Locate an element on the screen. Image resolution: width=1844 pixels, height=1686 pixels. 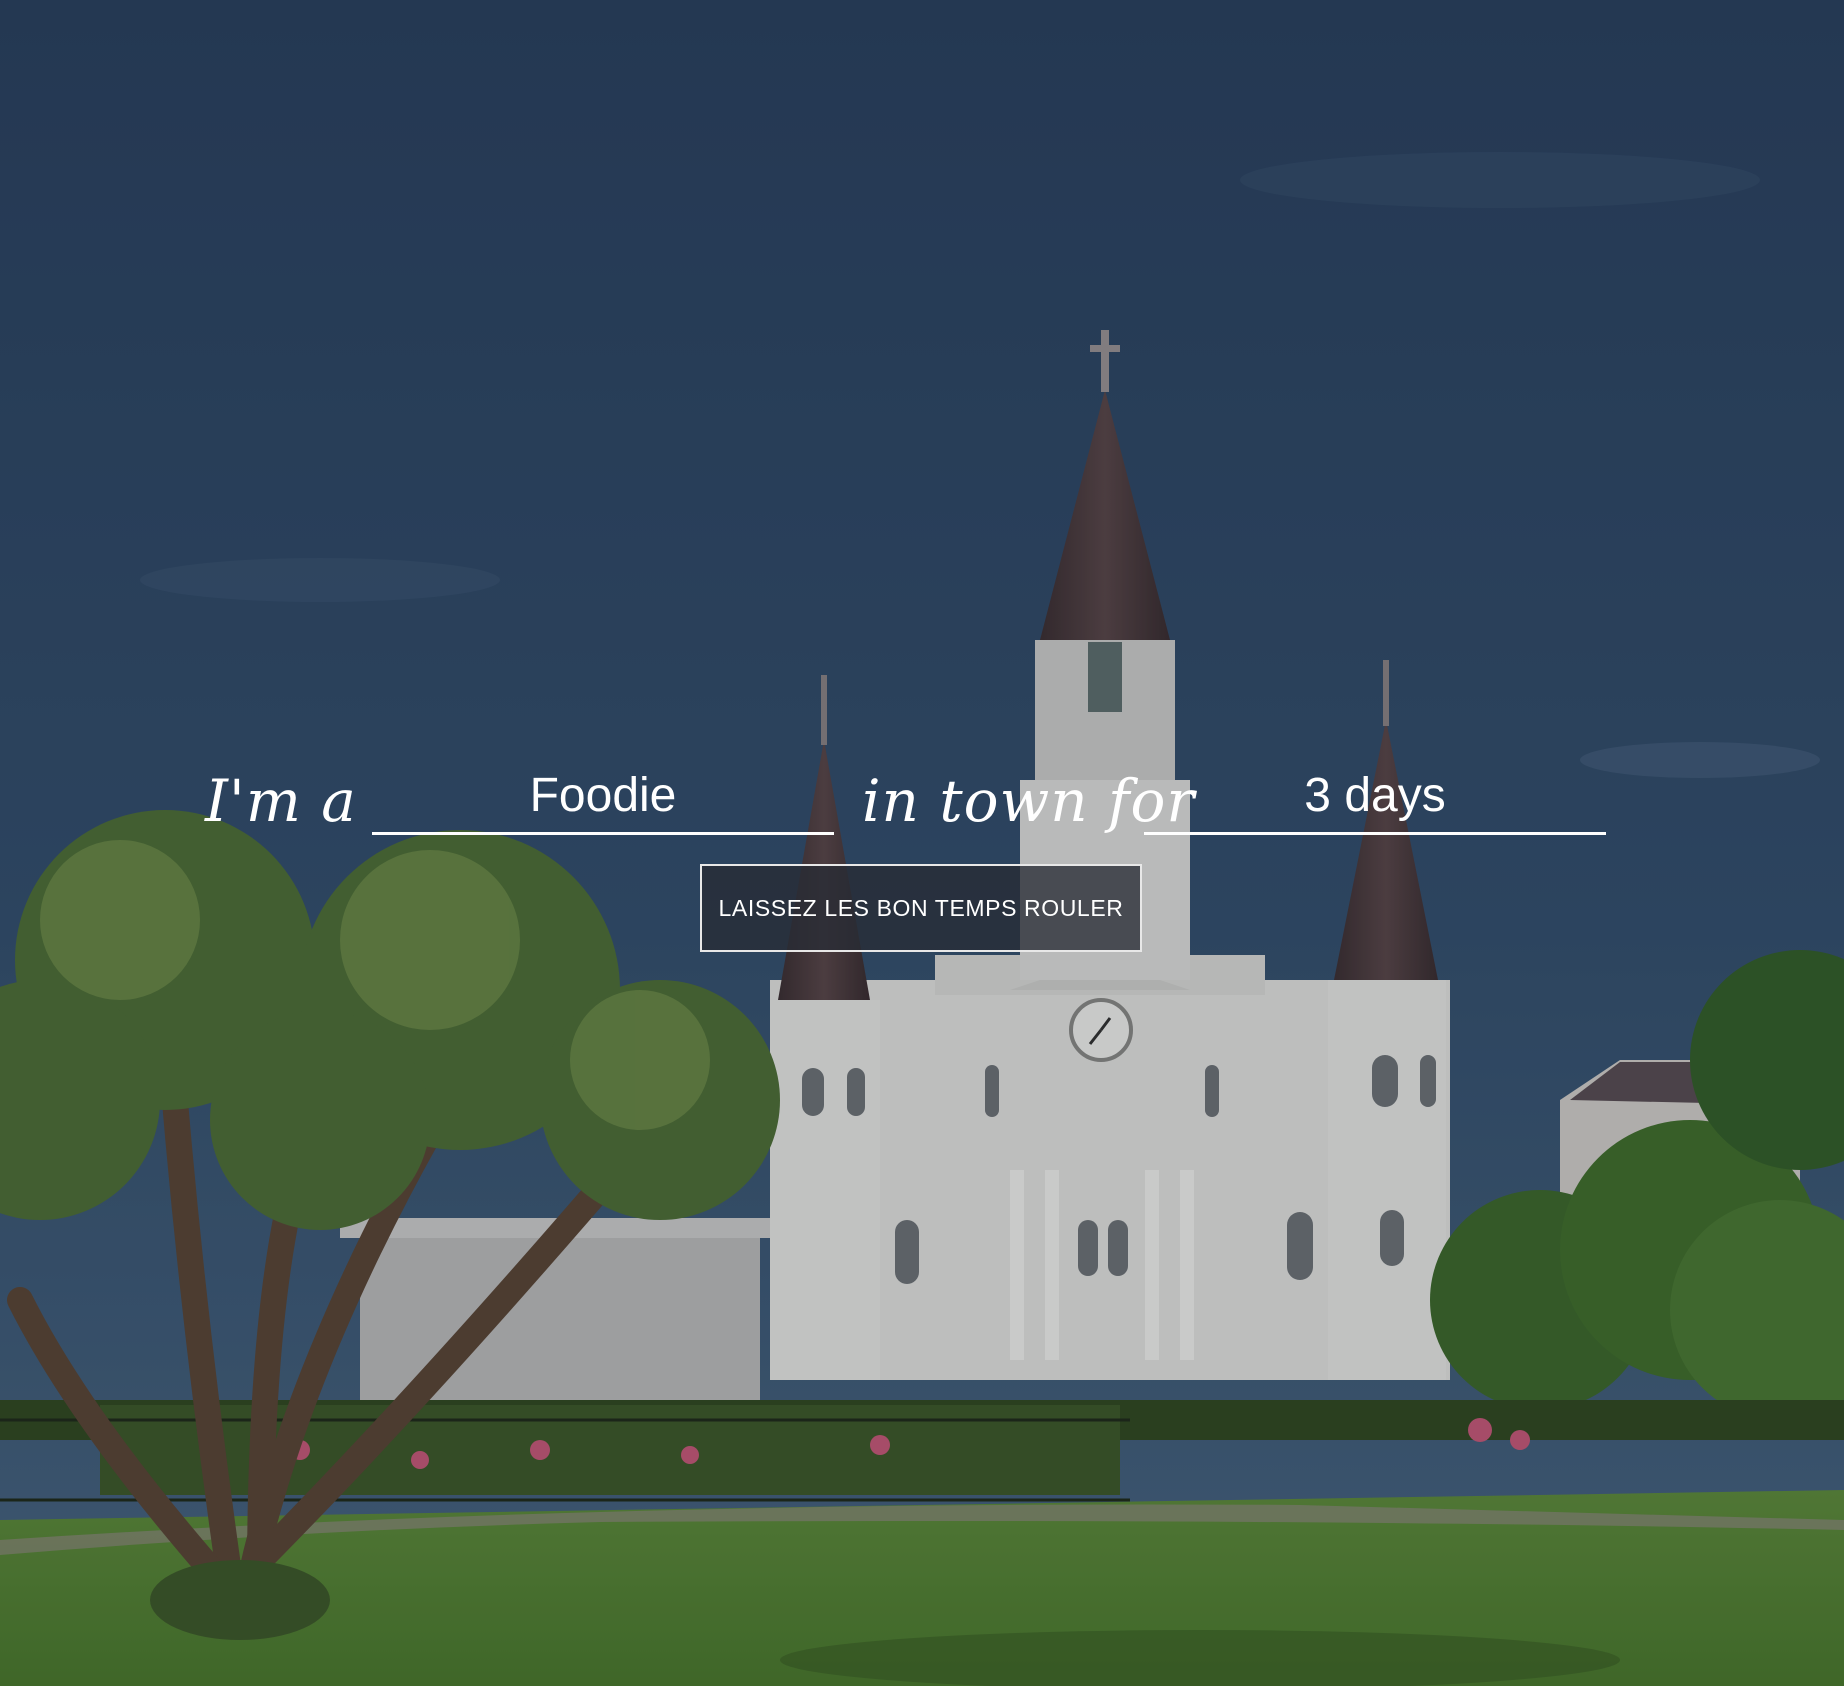
submit-button: LAISSEZ LES BON TEMPS ROULER is located at coordinates (921, 908).